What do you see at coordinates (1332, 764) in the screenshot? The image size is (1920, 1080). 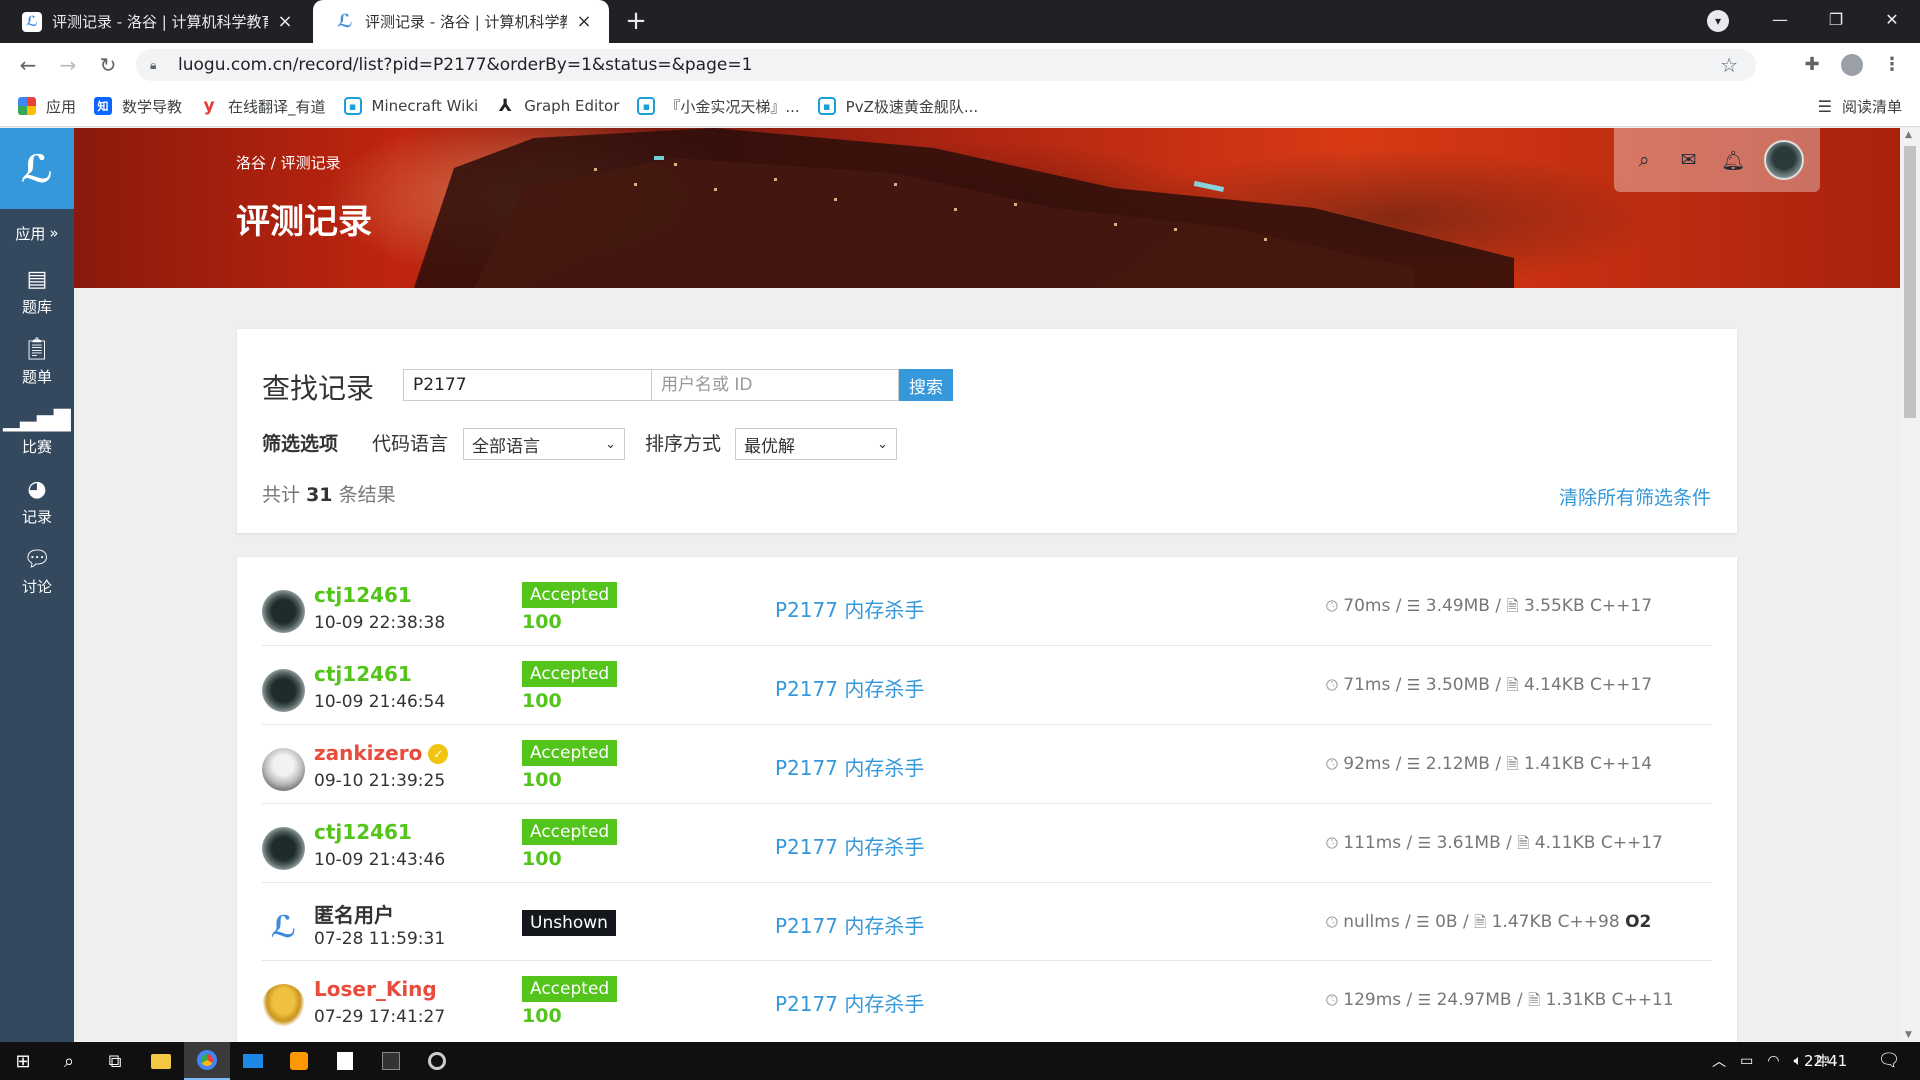 I see `clock-icon: 🕓︎` at bounding box center [1332, 764].